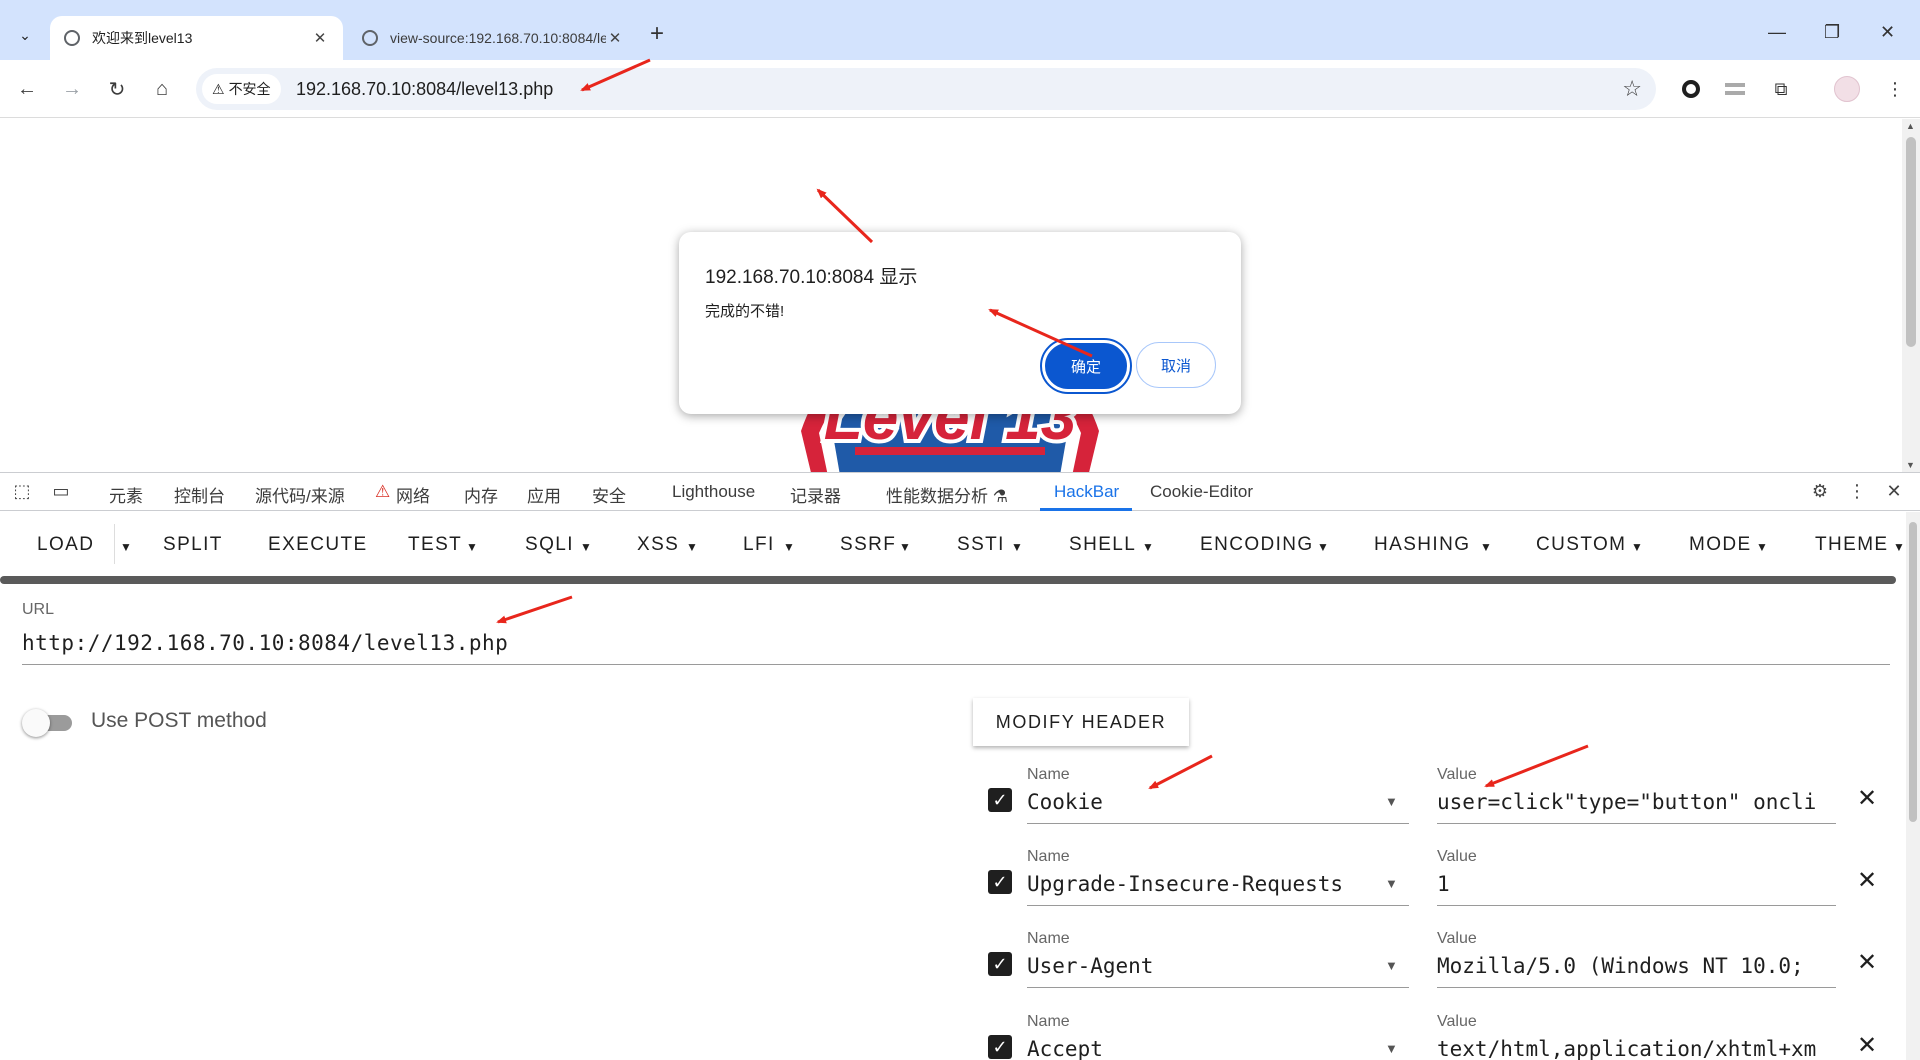  What do you see at coordinates (413, 494) in the screenshot?
I see `devtools-tab-network: 网络` at bounding box center [413, 494].